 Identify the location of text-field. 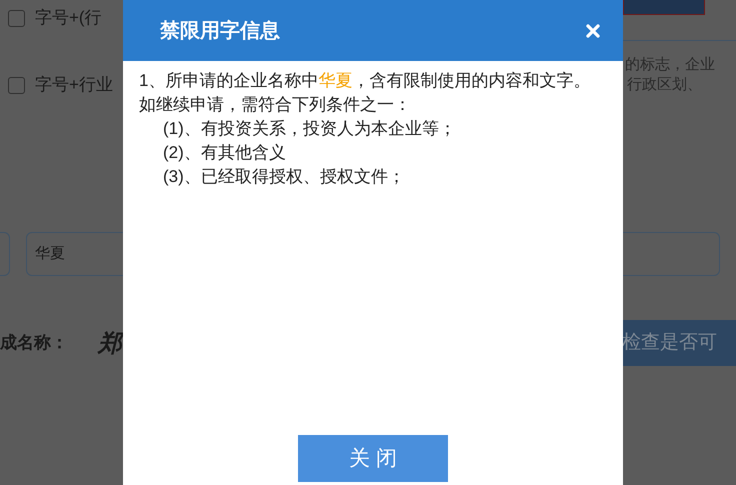
(5, 254).